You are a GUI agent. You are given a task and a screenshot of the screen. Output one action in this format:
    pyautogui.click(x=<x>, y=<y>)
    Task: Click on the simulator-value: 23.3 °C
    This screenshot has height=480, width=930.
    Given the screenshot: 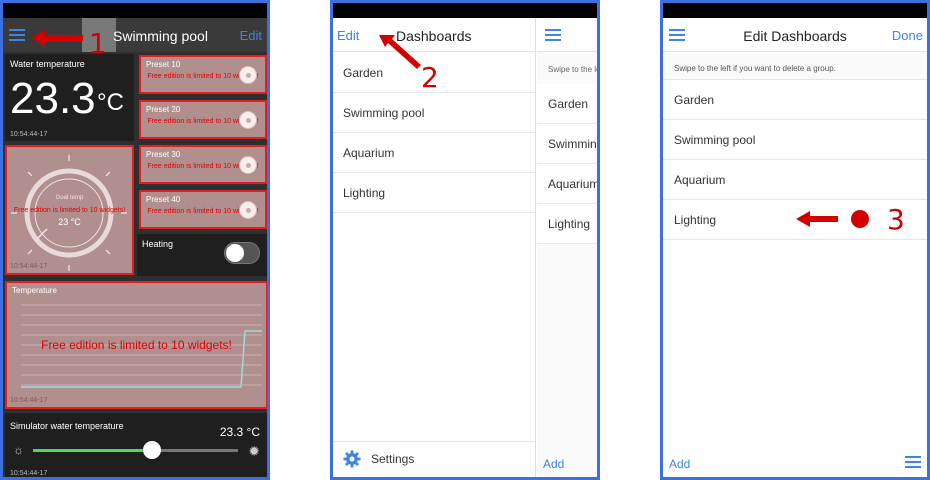 What is the action you would take?
    pyautogui.click(x=239, y=432)
    